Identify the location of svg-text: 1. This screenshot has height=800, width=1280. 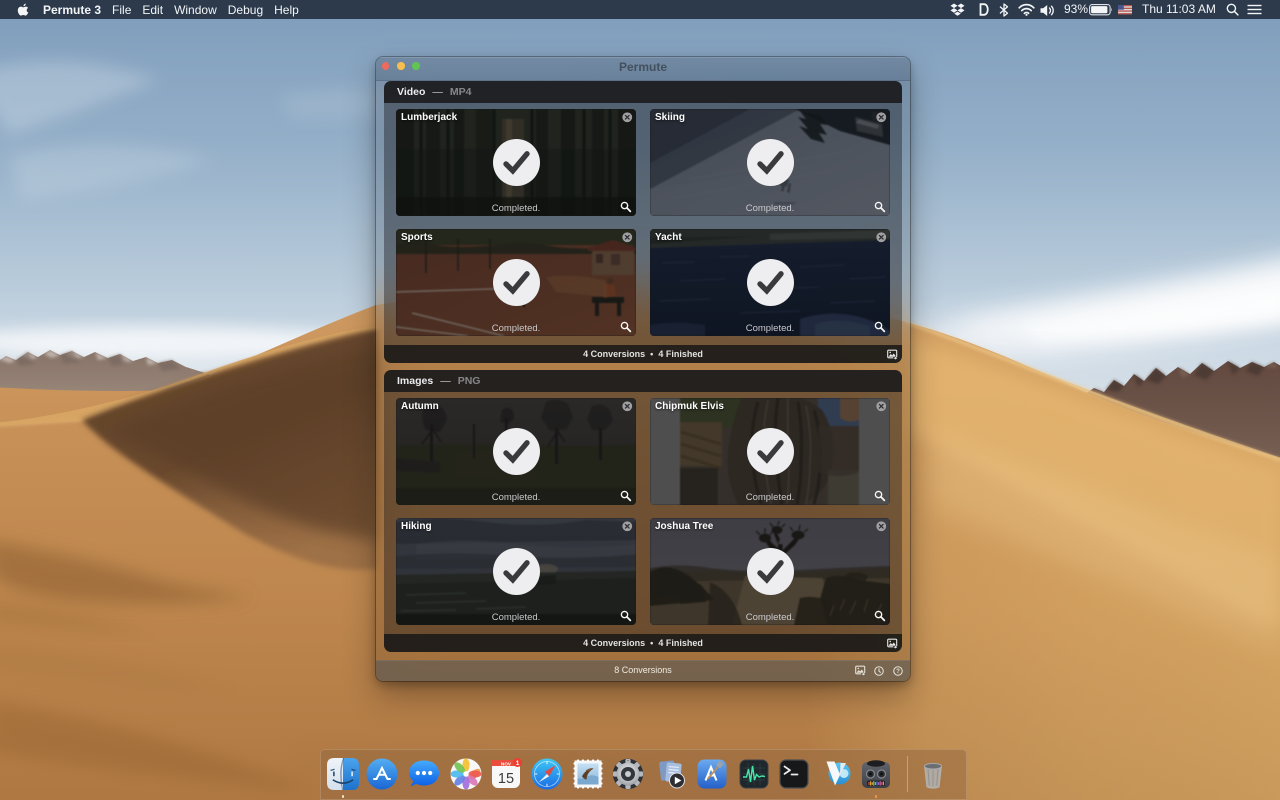
(518, 763).